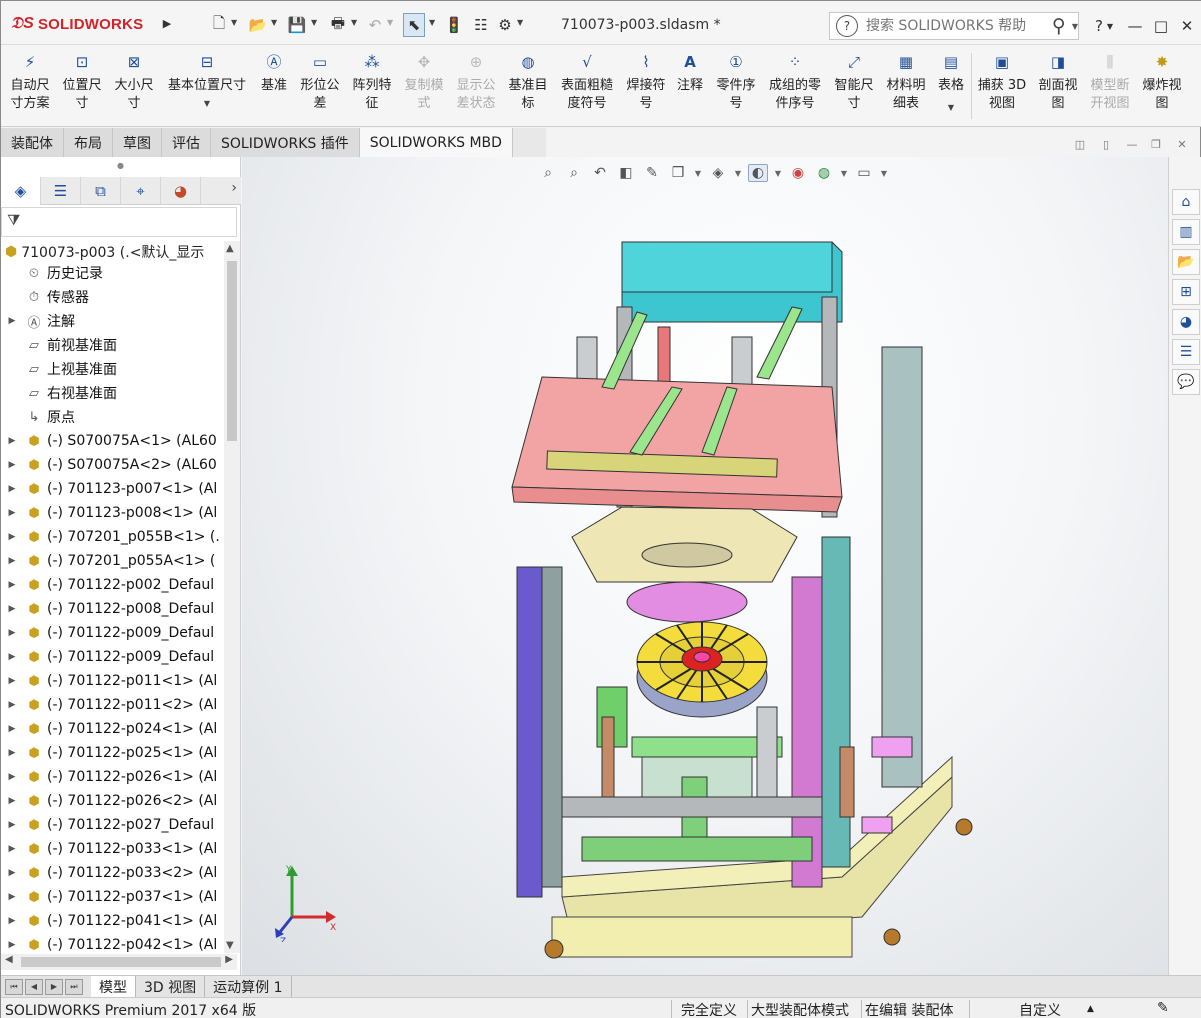 This screenshot has width=1201, height=1018. What do you see at coordinates (113, 986) in the screenshot?
I see `tab-model: 模型` at bounding box center [113, 986].